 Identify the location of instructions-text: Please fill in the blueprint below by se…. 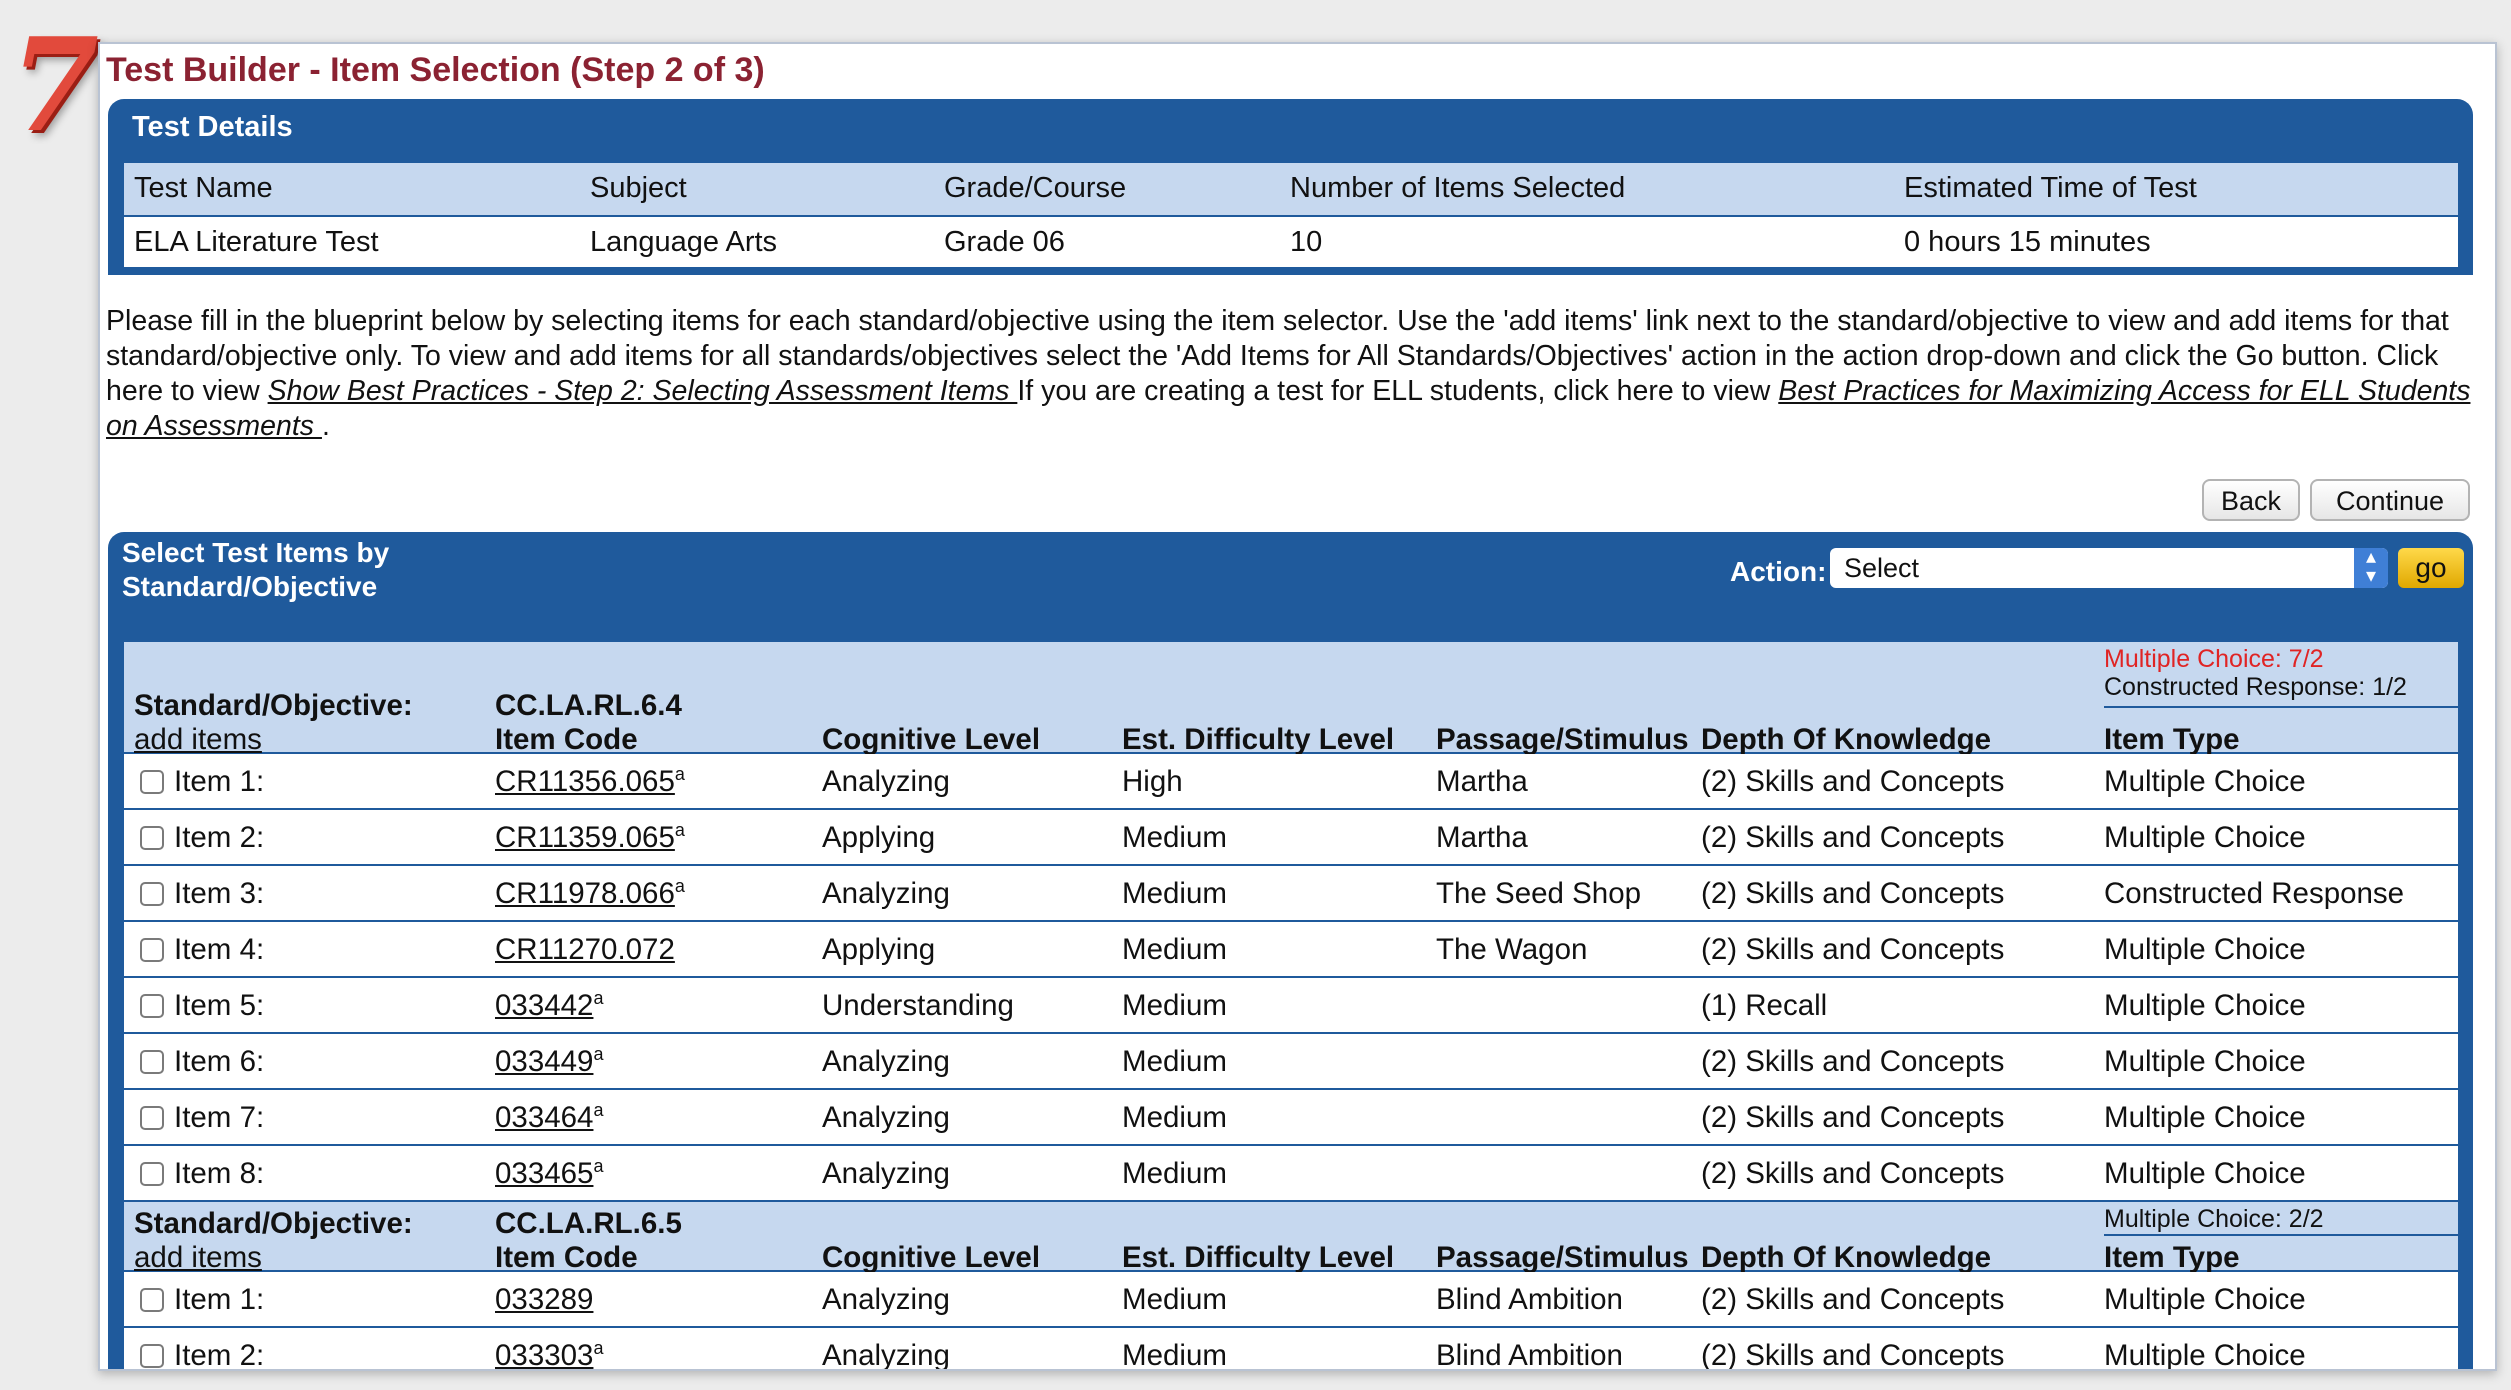
(1293, 374).